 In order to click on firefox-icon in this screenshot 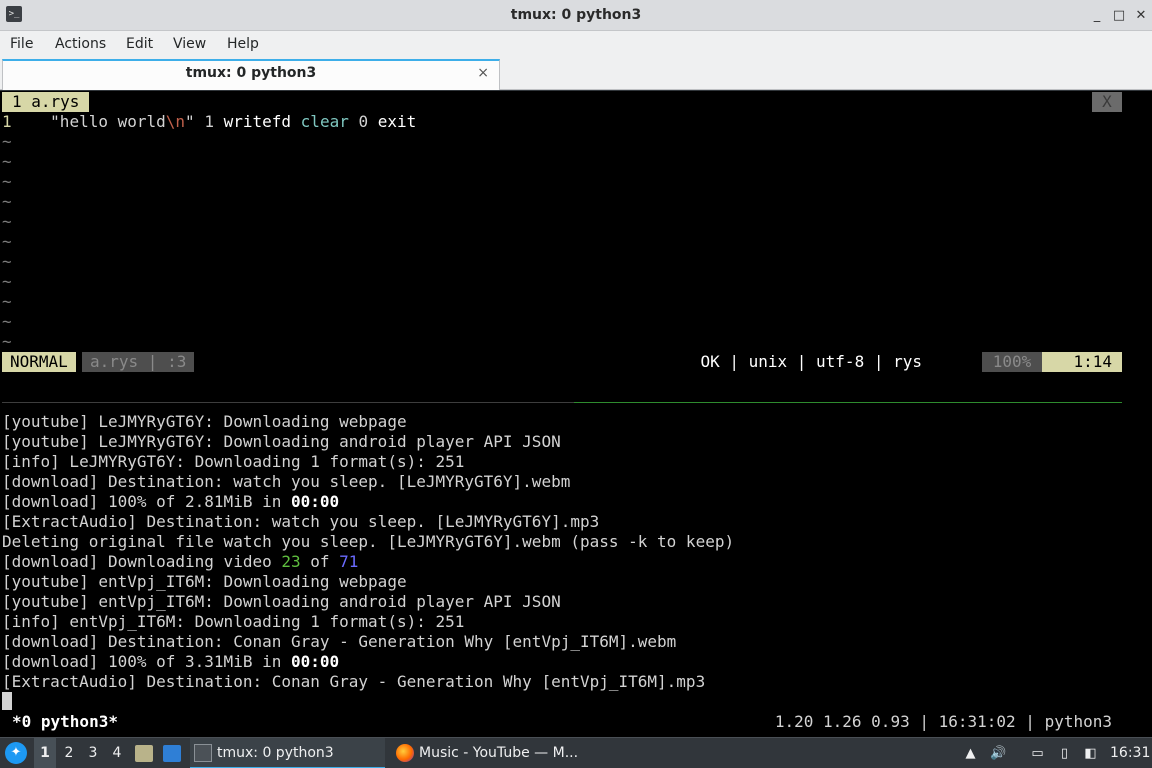, I will do `click(405, 753)`.